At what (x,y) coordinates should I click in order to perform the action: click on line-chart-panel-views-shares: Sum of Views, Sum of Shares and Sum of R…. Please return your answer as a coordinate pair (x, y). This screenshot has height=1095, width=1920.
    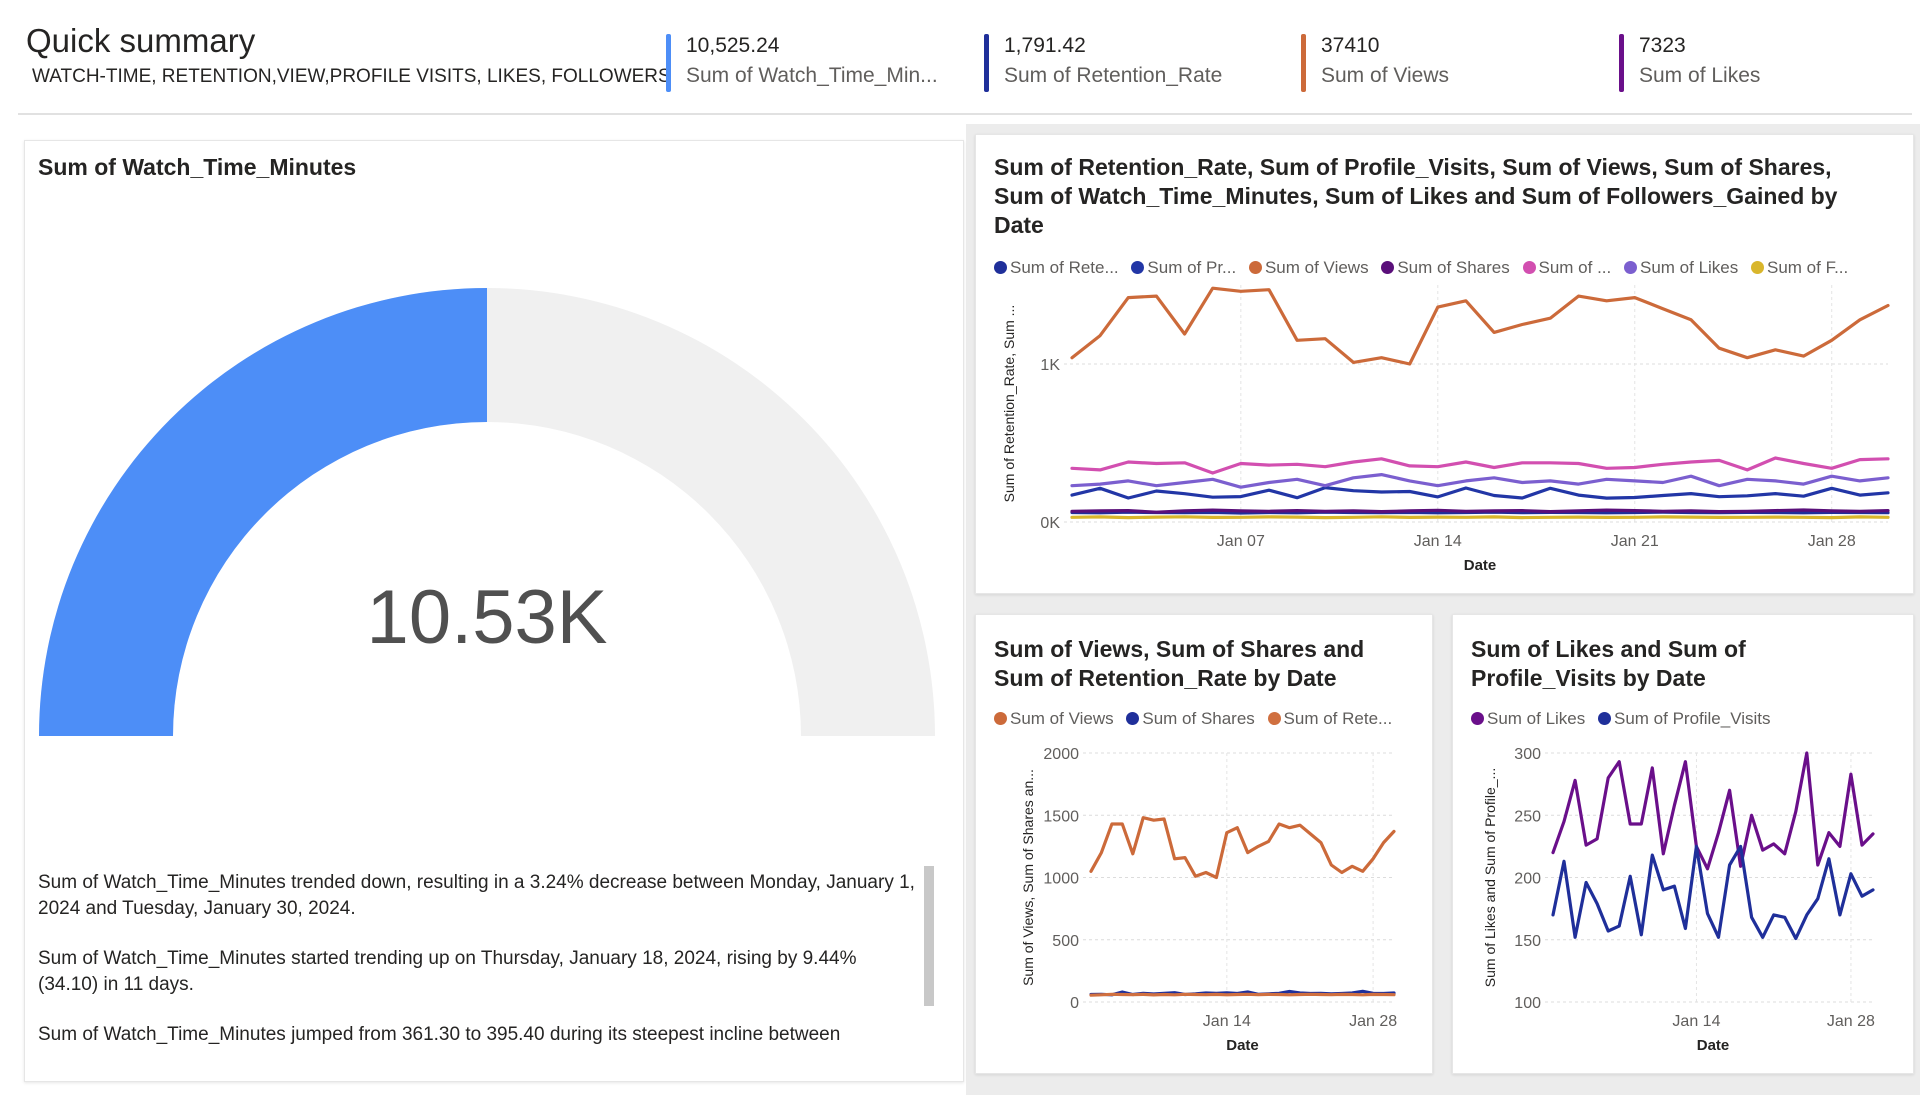
    Looking at the image, I should click on (1204, 844).